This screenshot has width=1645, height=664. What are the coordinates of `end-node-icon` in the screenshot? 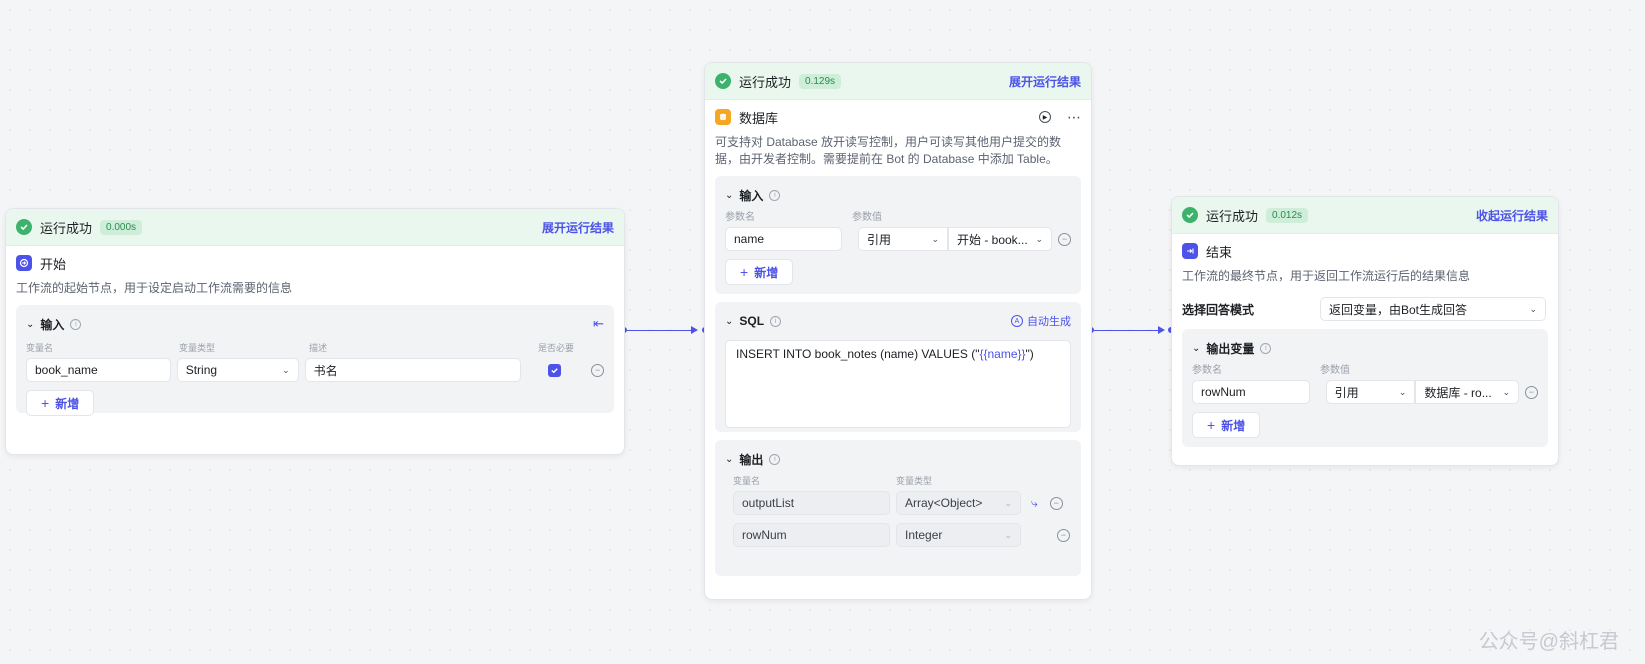 It's located at (1190, 251).